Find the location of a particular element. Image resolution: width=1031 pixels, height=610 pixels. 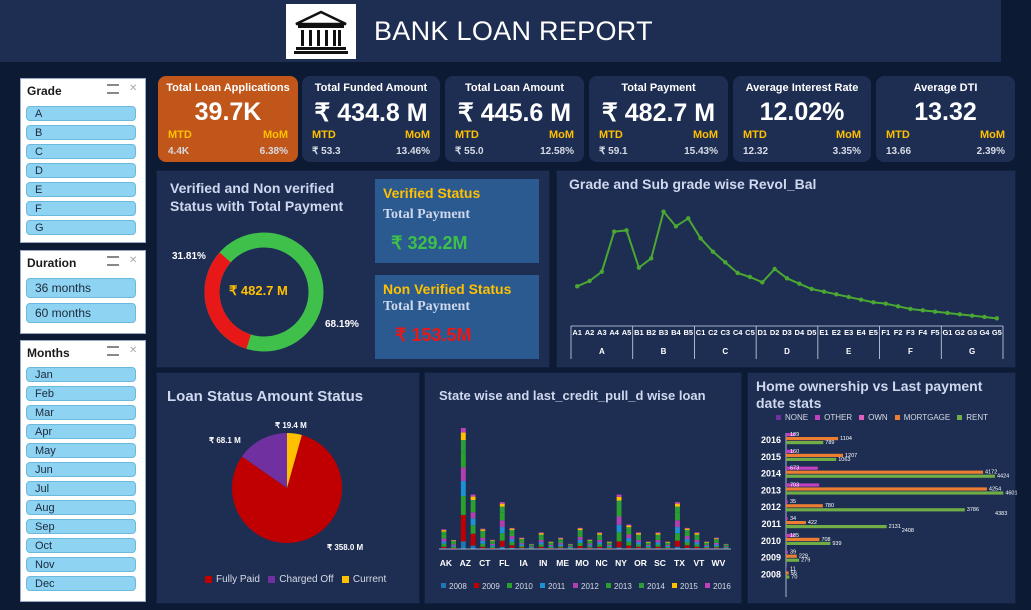

home-value-label: 2408 is located at coordinates (908, 531).